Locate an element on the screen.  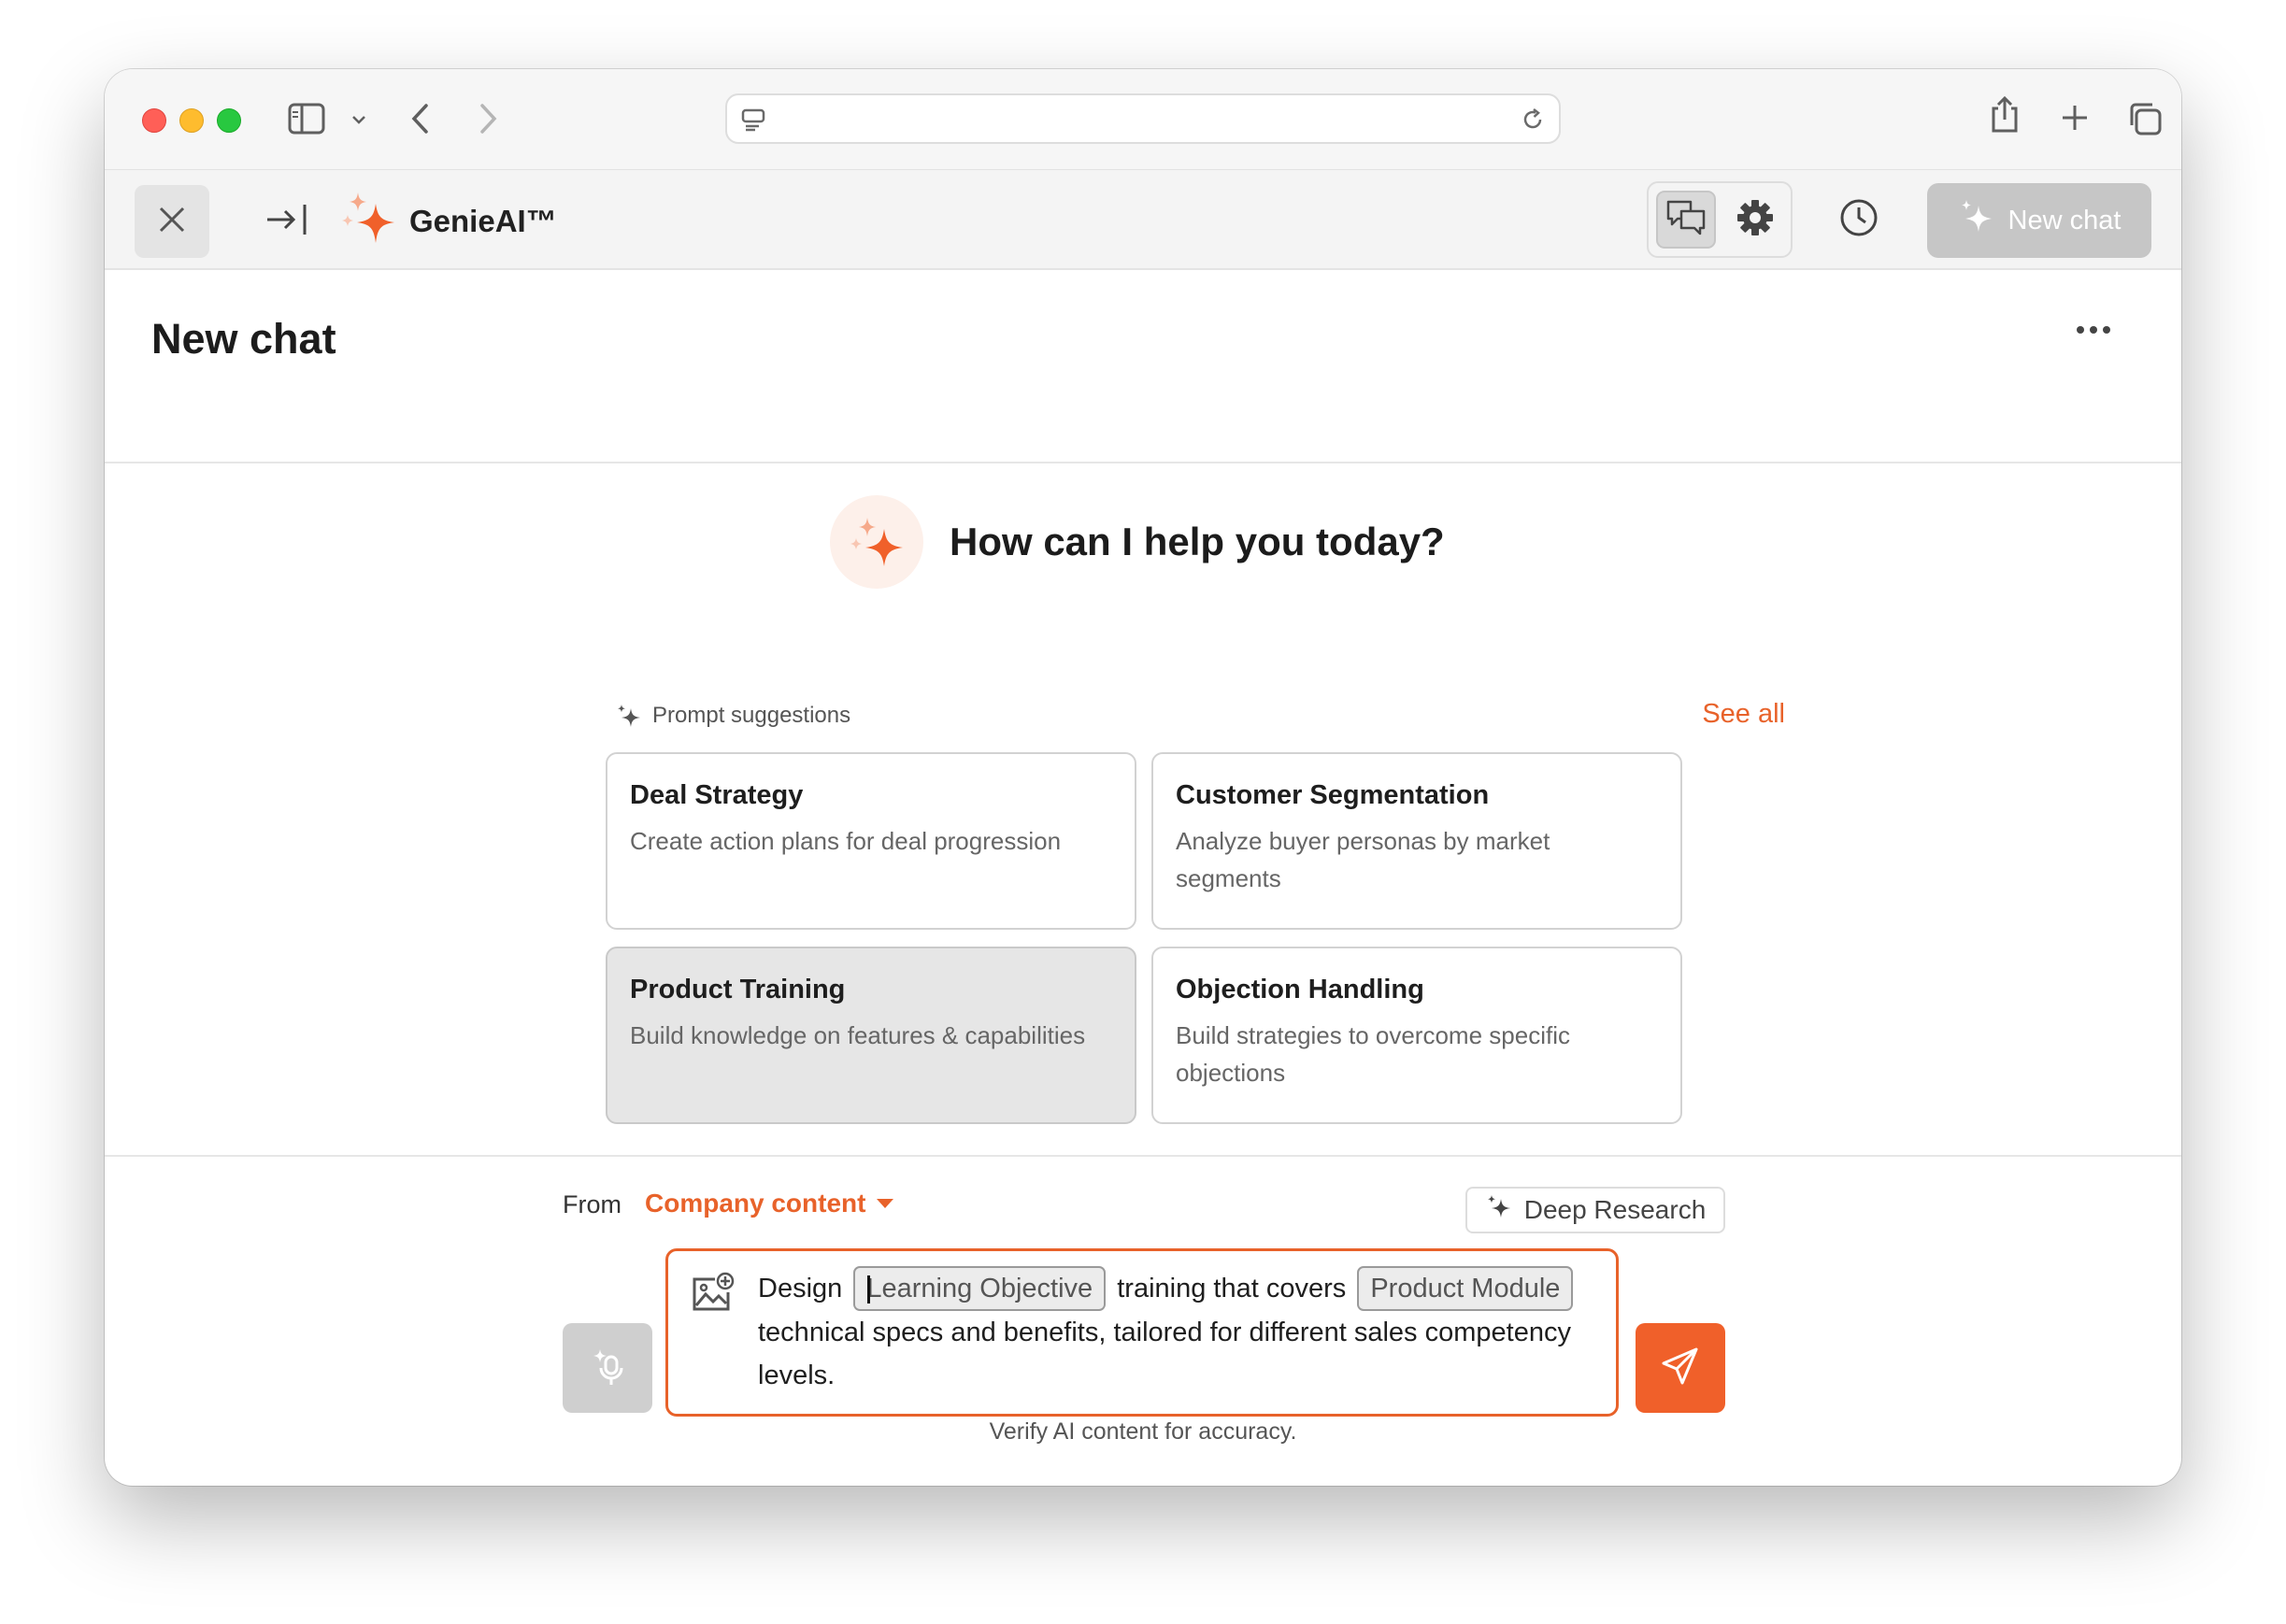
app-header: GenieAI™ New chat is located at coordinates (1143, 219).